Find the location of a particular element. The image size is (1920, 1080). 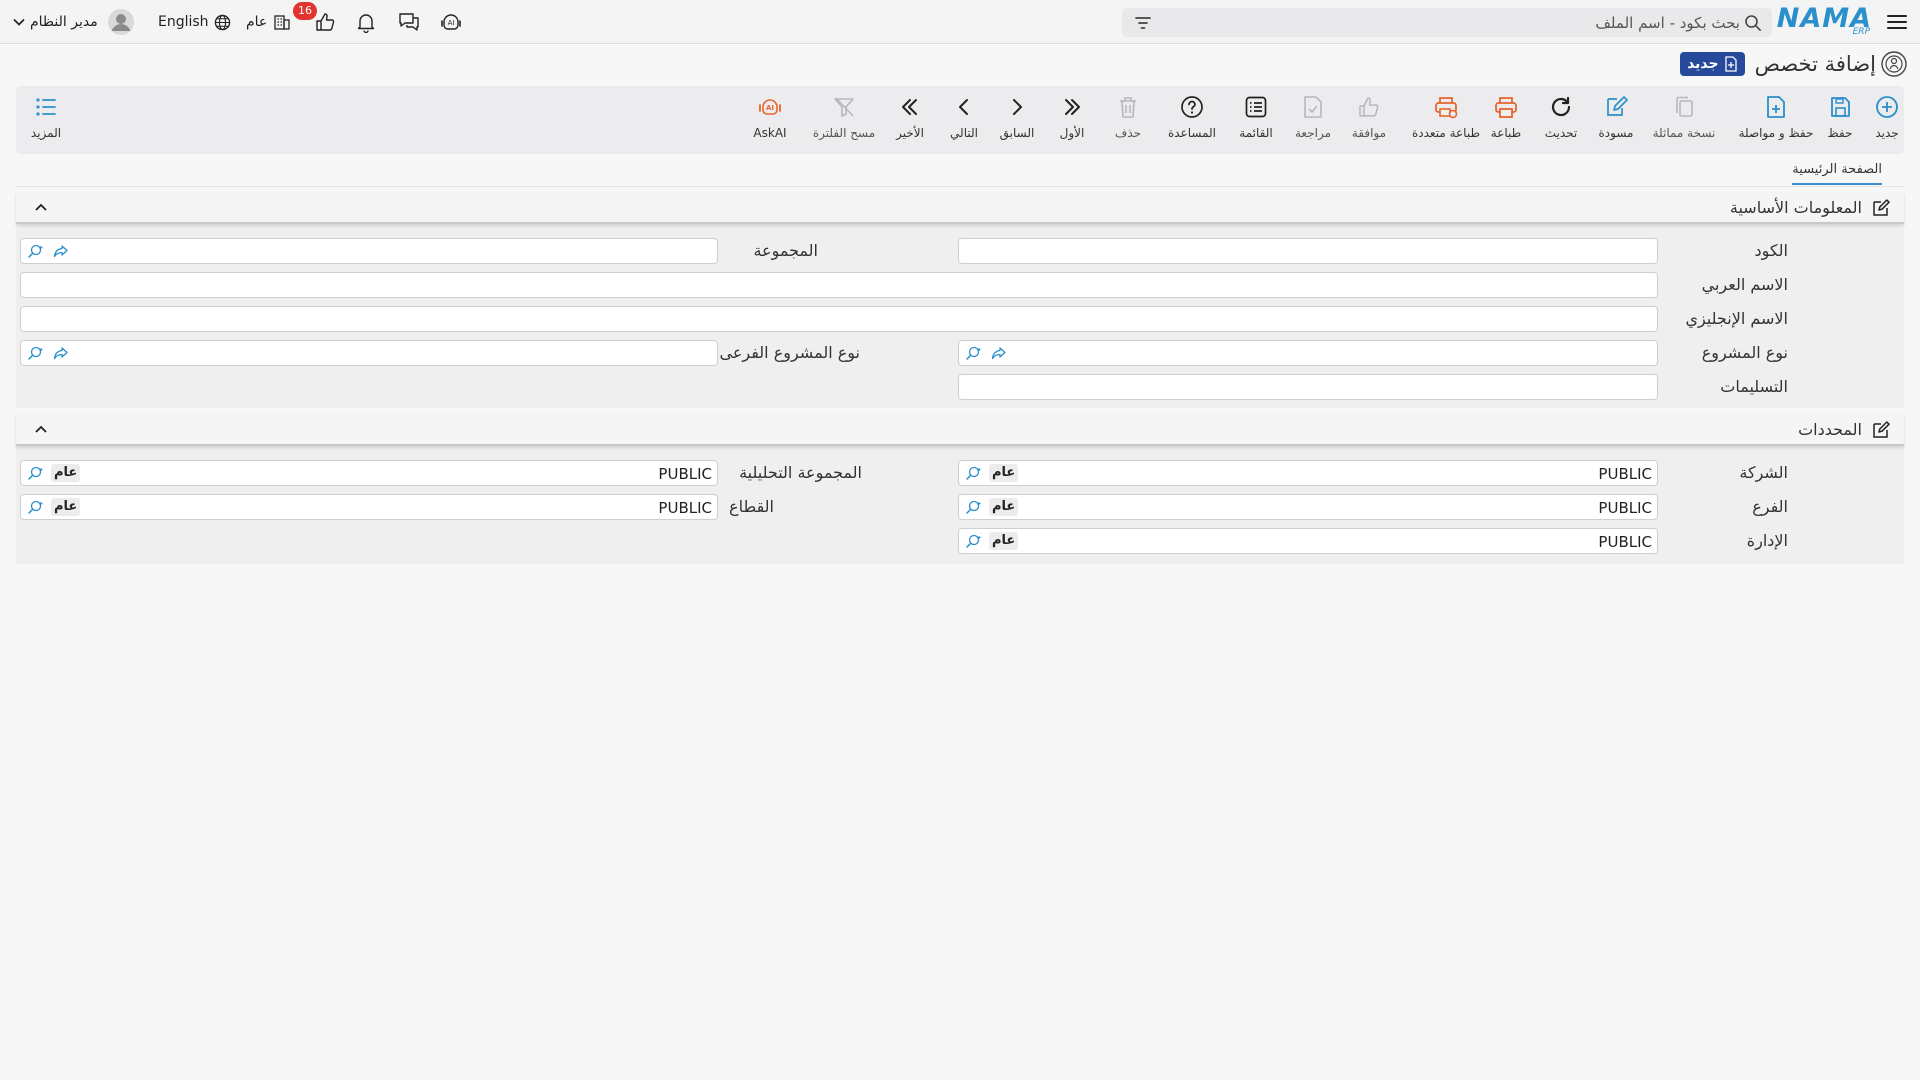

app-logo: NAMA ERP is located at coordinates (1824, 21).